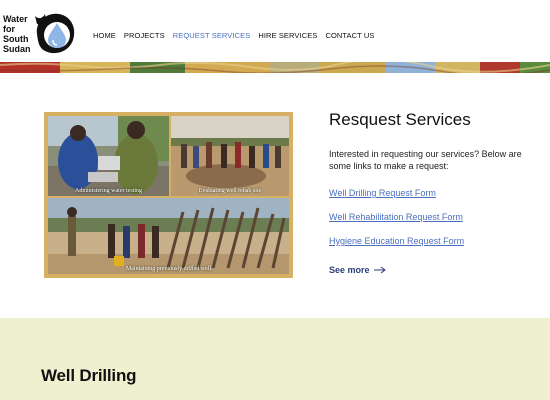 This screenshot has height=400, width=550. I want to click on nav-hire-services: HIRE SERVICES, so click(287, 35).